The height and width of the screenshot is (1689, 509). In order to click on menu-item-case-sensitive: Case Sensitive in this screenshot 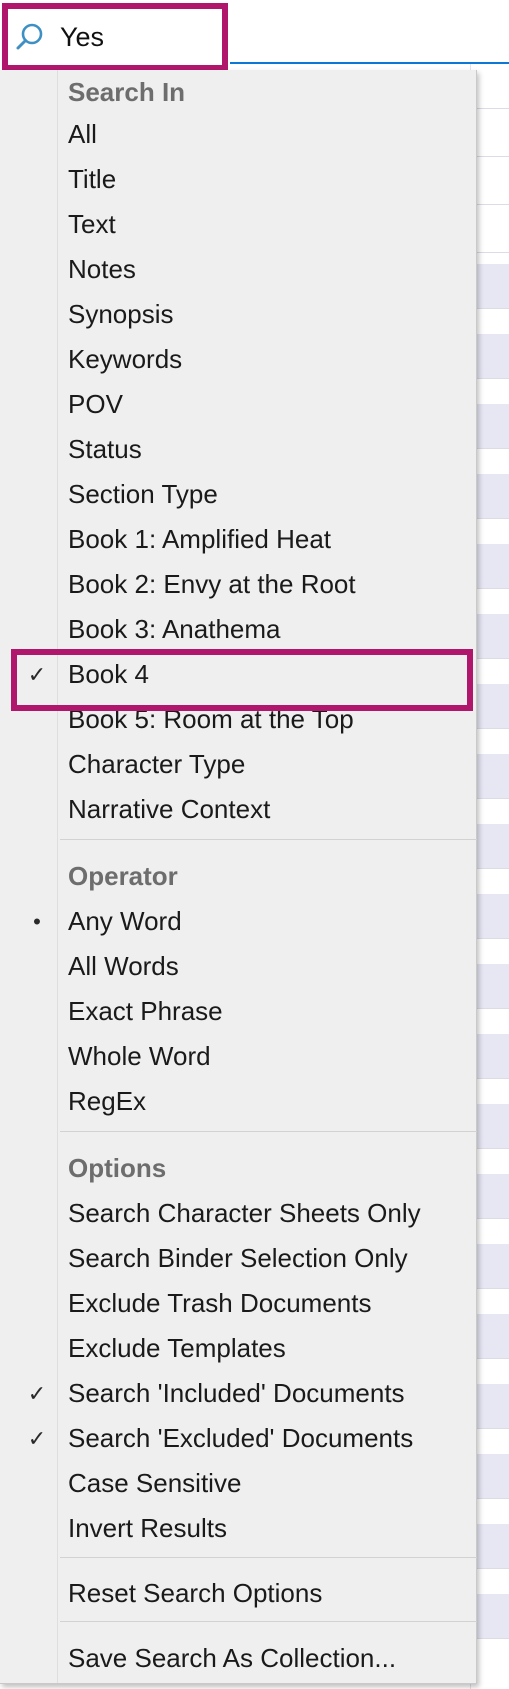, I will do `click(238, 1483)`.